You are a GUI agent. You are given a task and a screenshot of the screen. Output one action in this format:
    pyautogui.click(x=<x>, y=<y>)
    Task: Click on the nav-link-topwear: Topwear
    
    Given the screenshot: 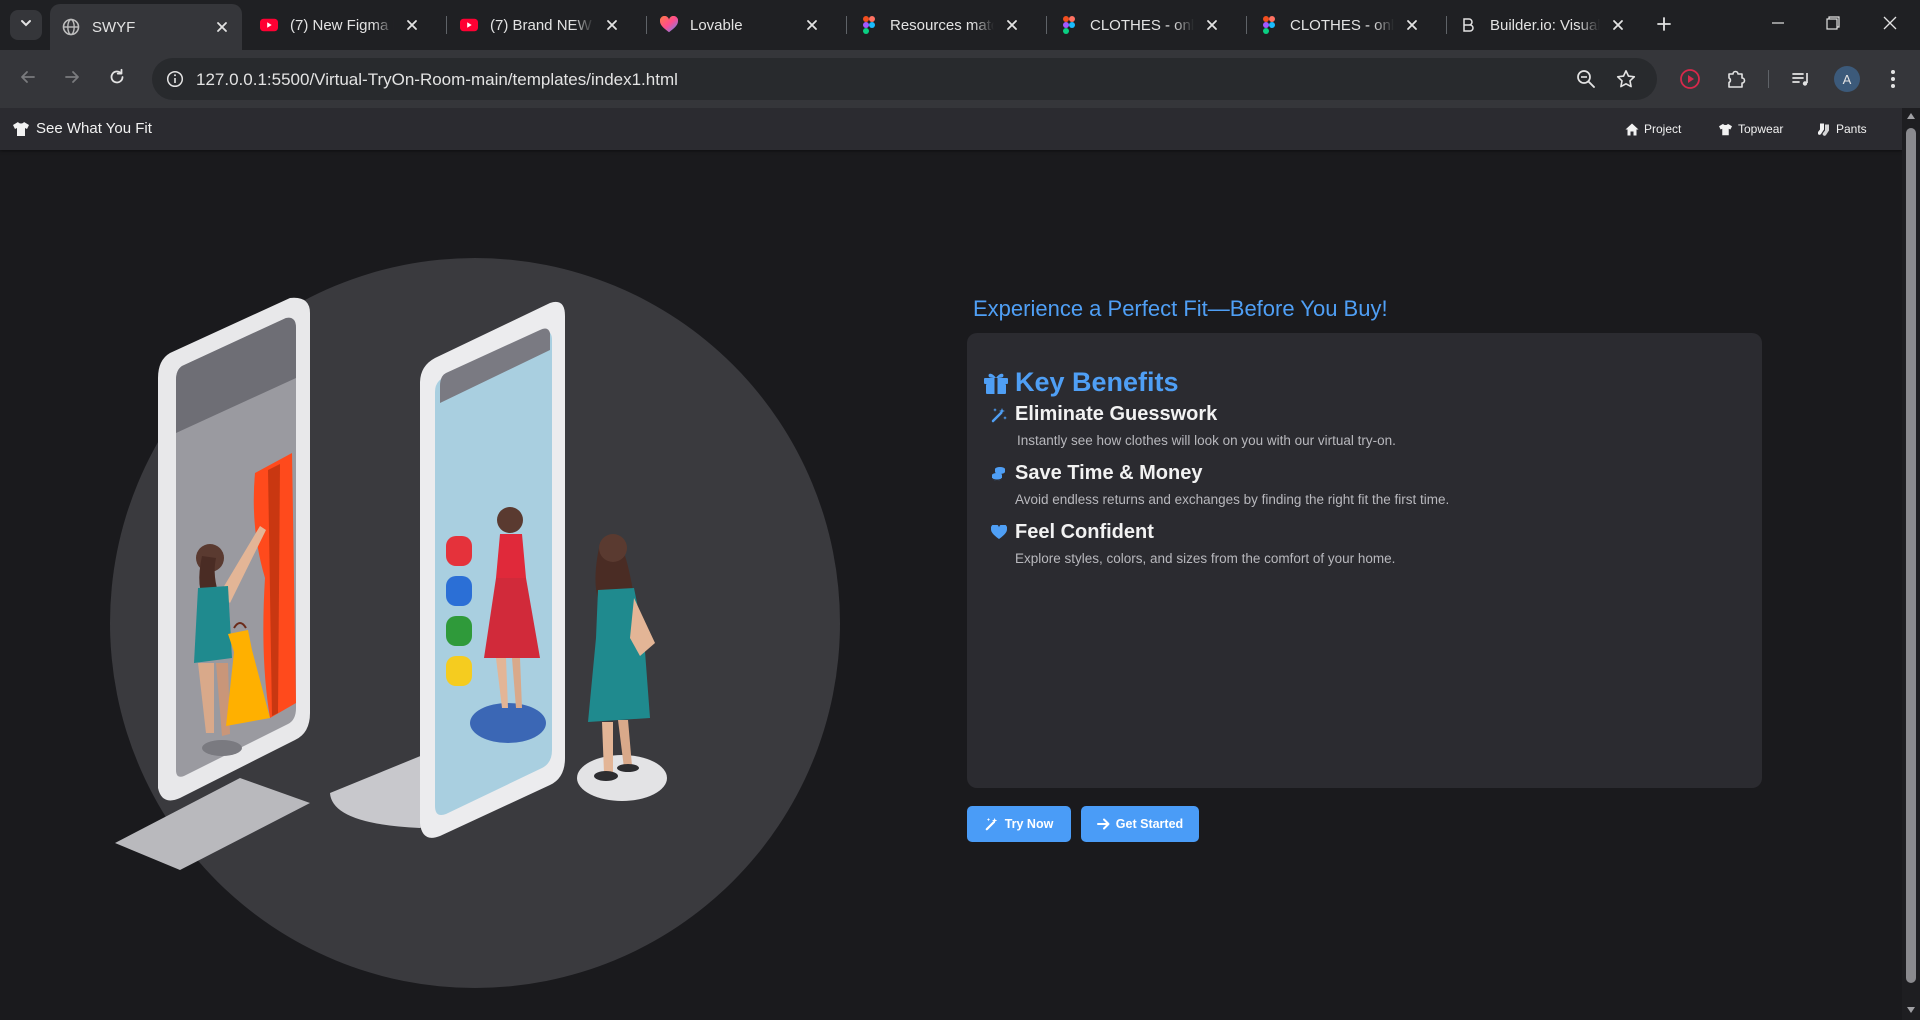 What is the action you would take?
    pyautogui.click(x=1750, y=129)
    